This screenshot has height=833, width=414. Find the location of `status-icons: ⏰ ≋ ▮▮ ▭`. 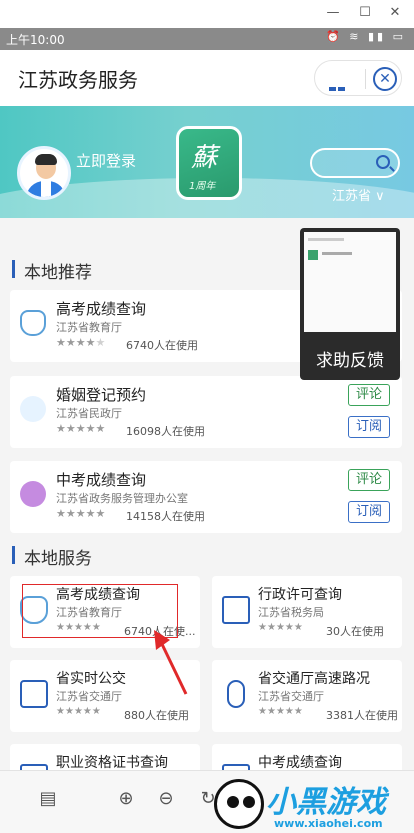

status-icons: ⏰ ≋ ▮▮ ▭ is located at coordinates (366, 36).